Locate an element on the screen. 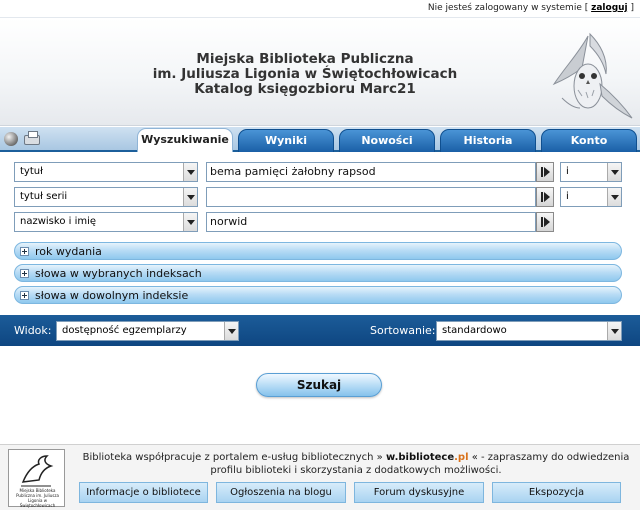 Image resolution: width=640 pixels, height=510 pixels. search-input-1: bema pamięci żałobny rapsod is located at coordinates (371, 172).